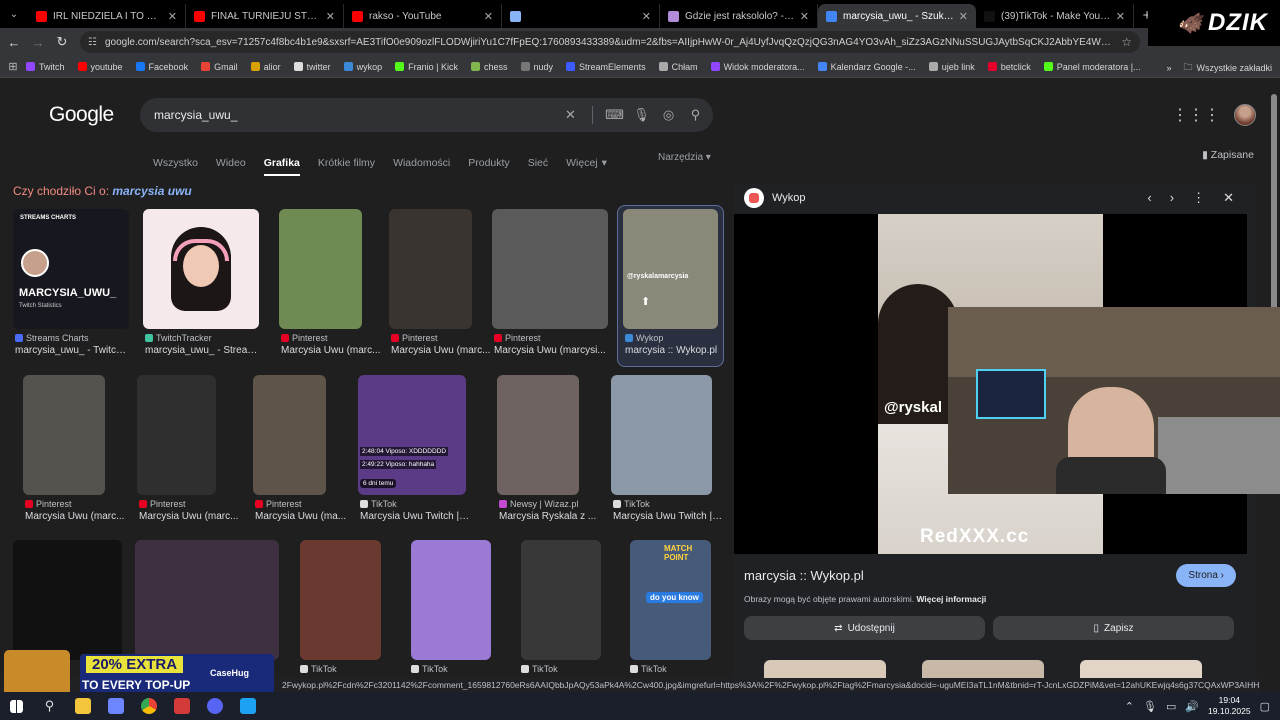  Describe the element at coordinates (1171, 706) in the screenshot. I see `network-icon: ▭` at that location.